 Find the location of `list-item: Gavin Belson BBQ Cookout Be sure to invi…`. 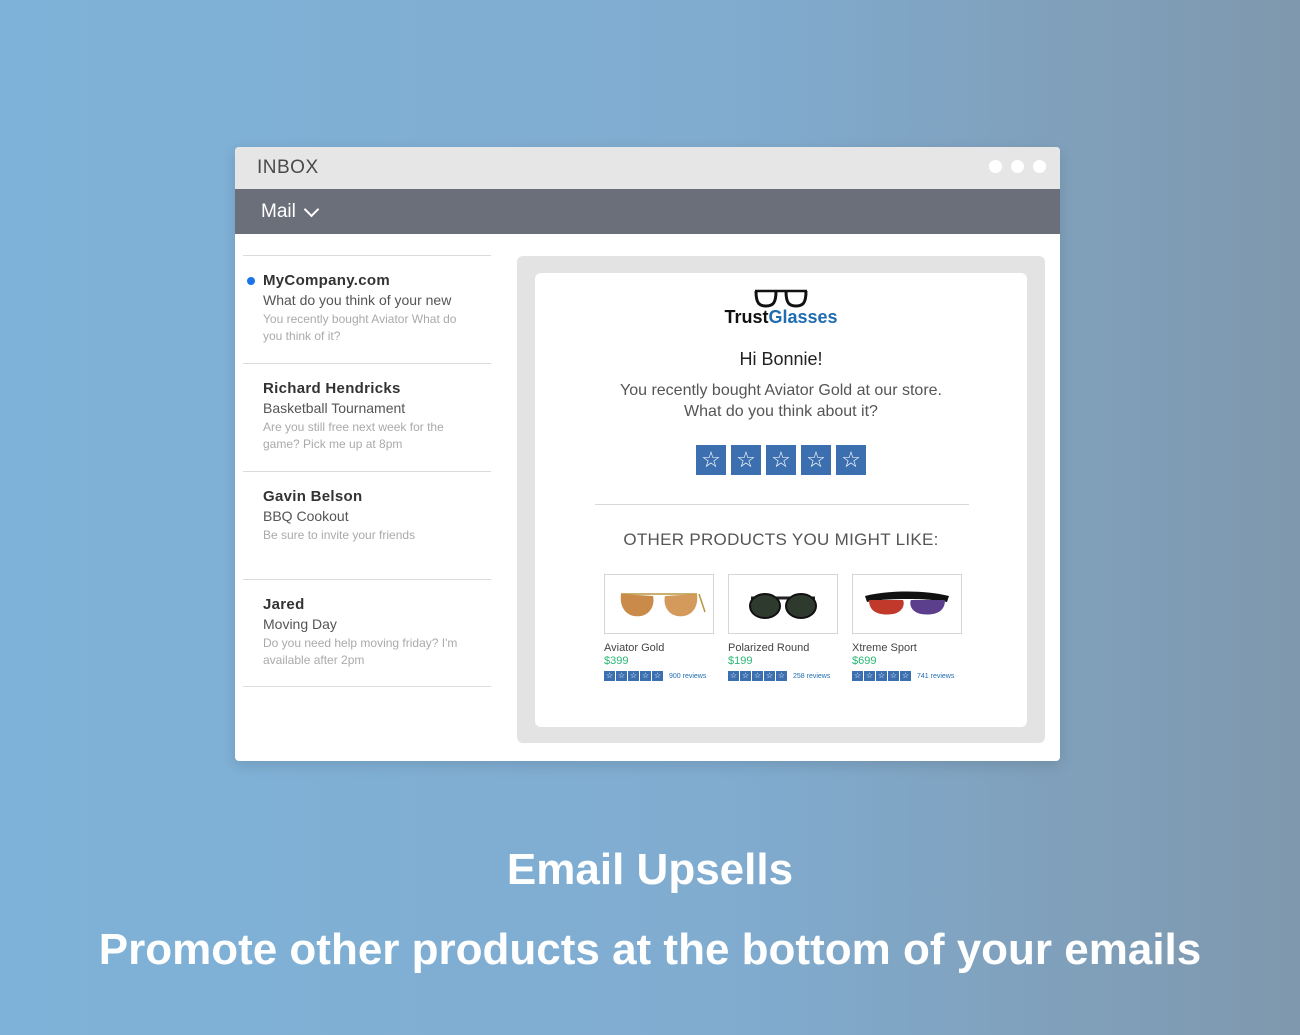

list-item: Gavin Belson BBQ Cookout Be sure to invi… is located at coordinates (367, 525).